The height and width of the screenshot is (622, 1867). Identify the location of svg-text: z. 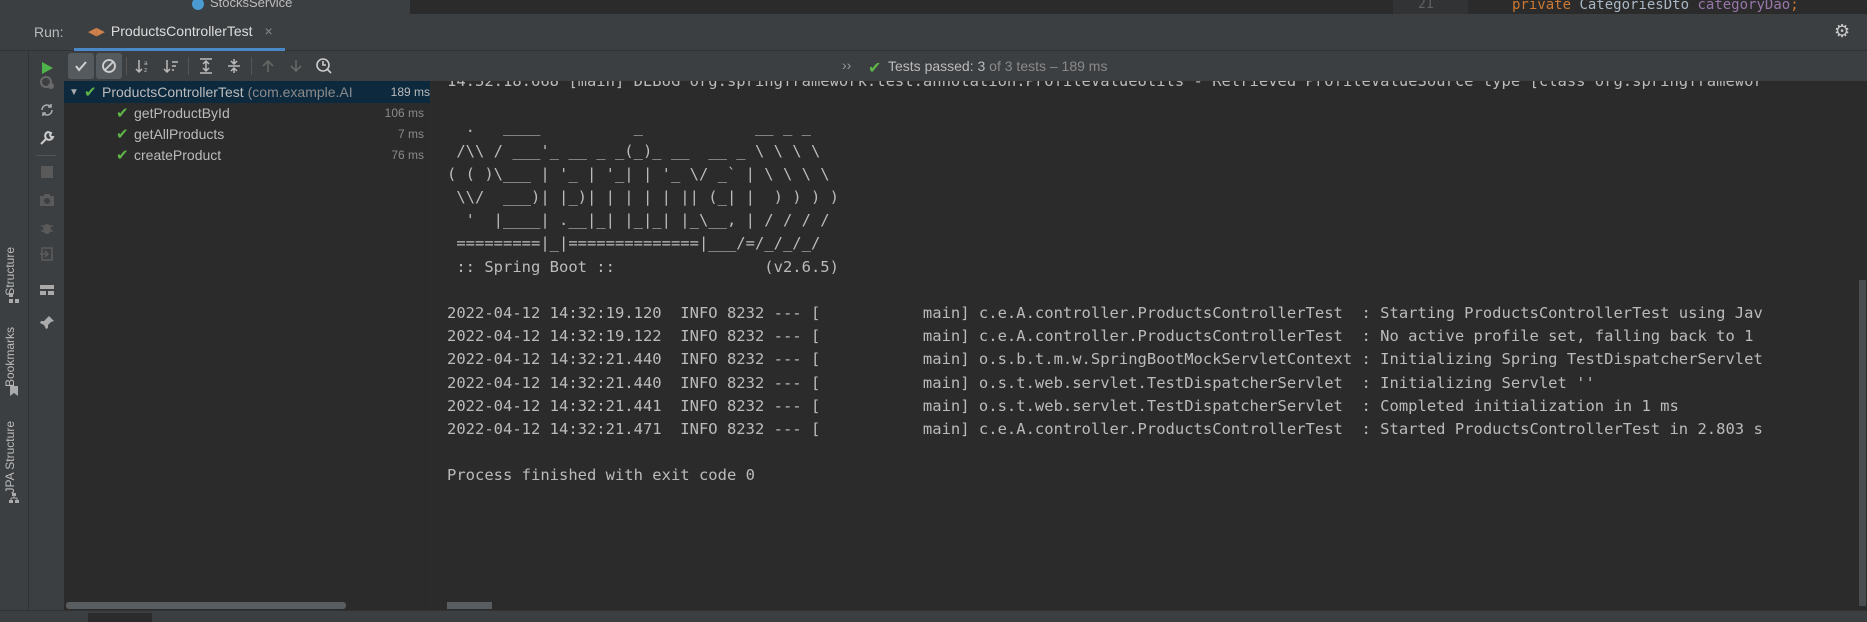
(145, 70).